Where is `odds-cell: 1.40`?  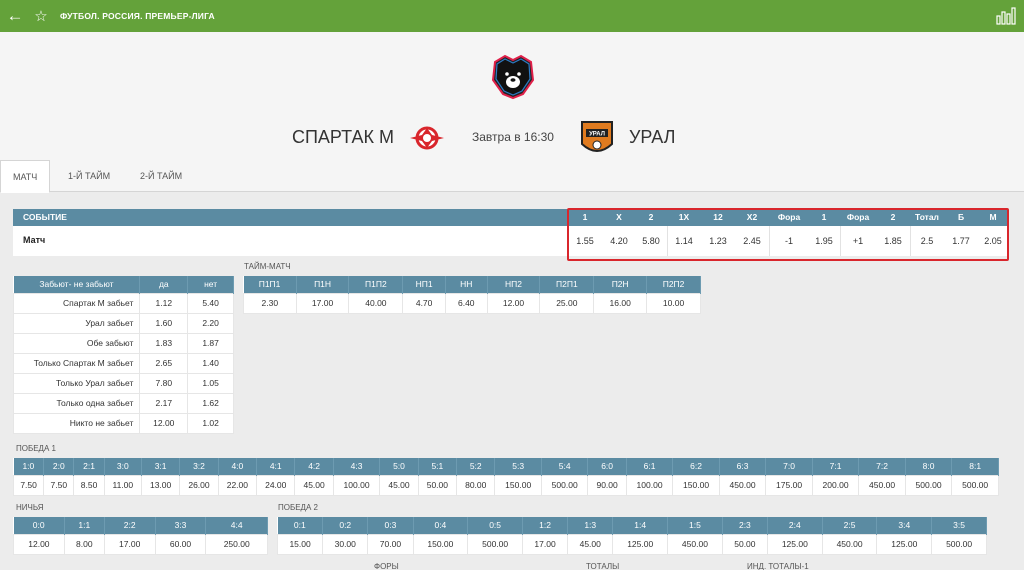 odds-cell: 1.40 is located at coordinates (210, 363).